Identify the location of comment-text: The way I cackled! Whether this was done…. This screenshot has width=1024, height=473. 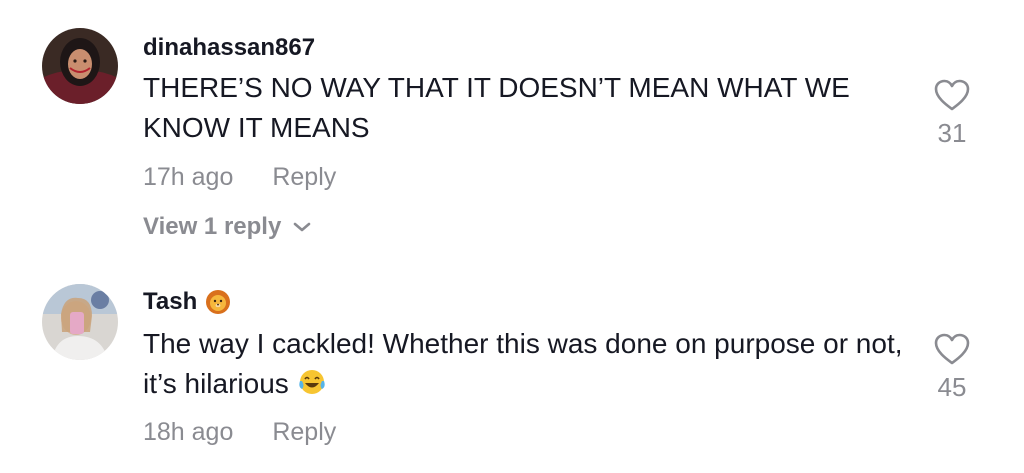
(528, 364).